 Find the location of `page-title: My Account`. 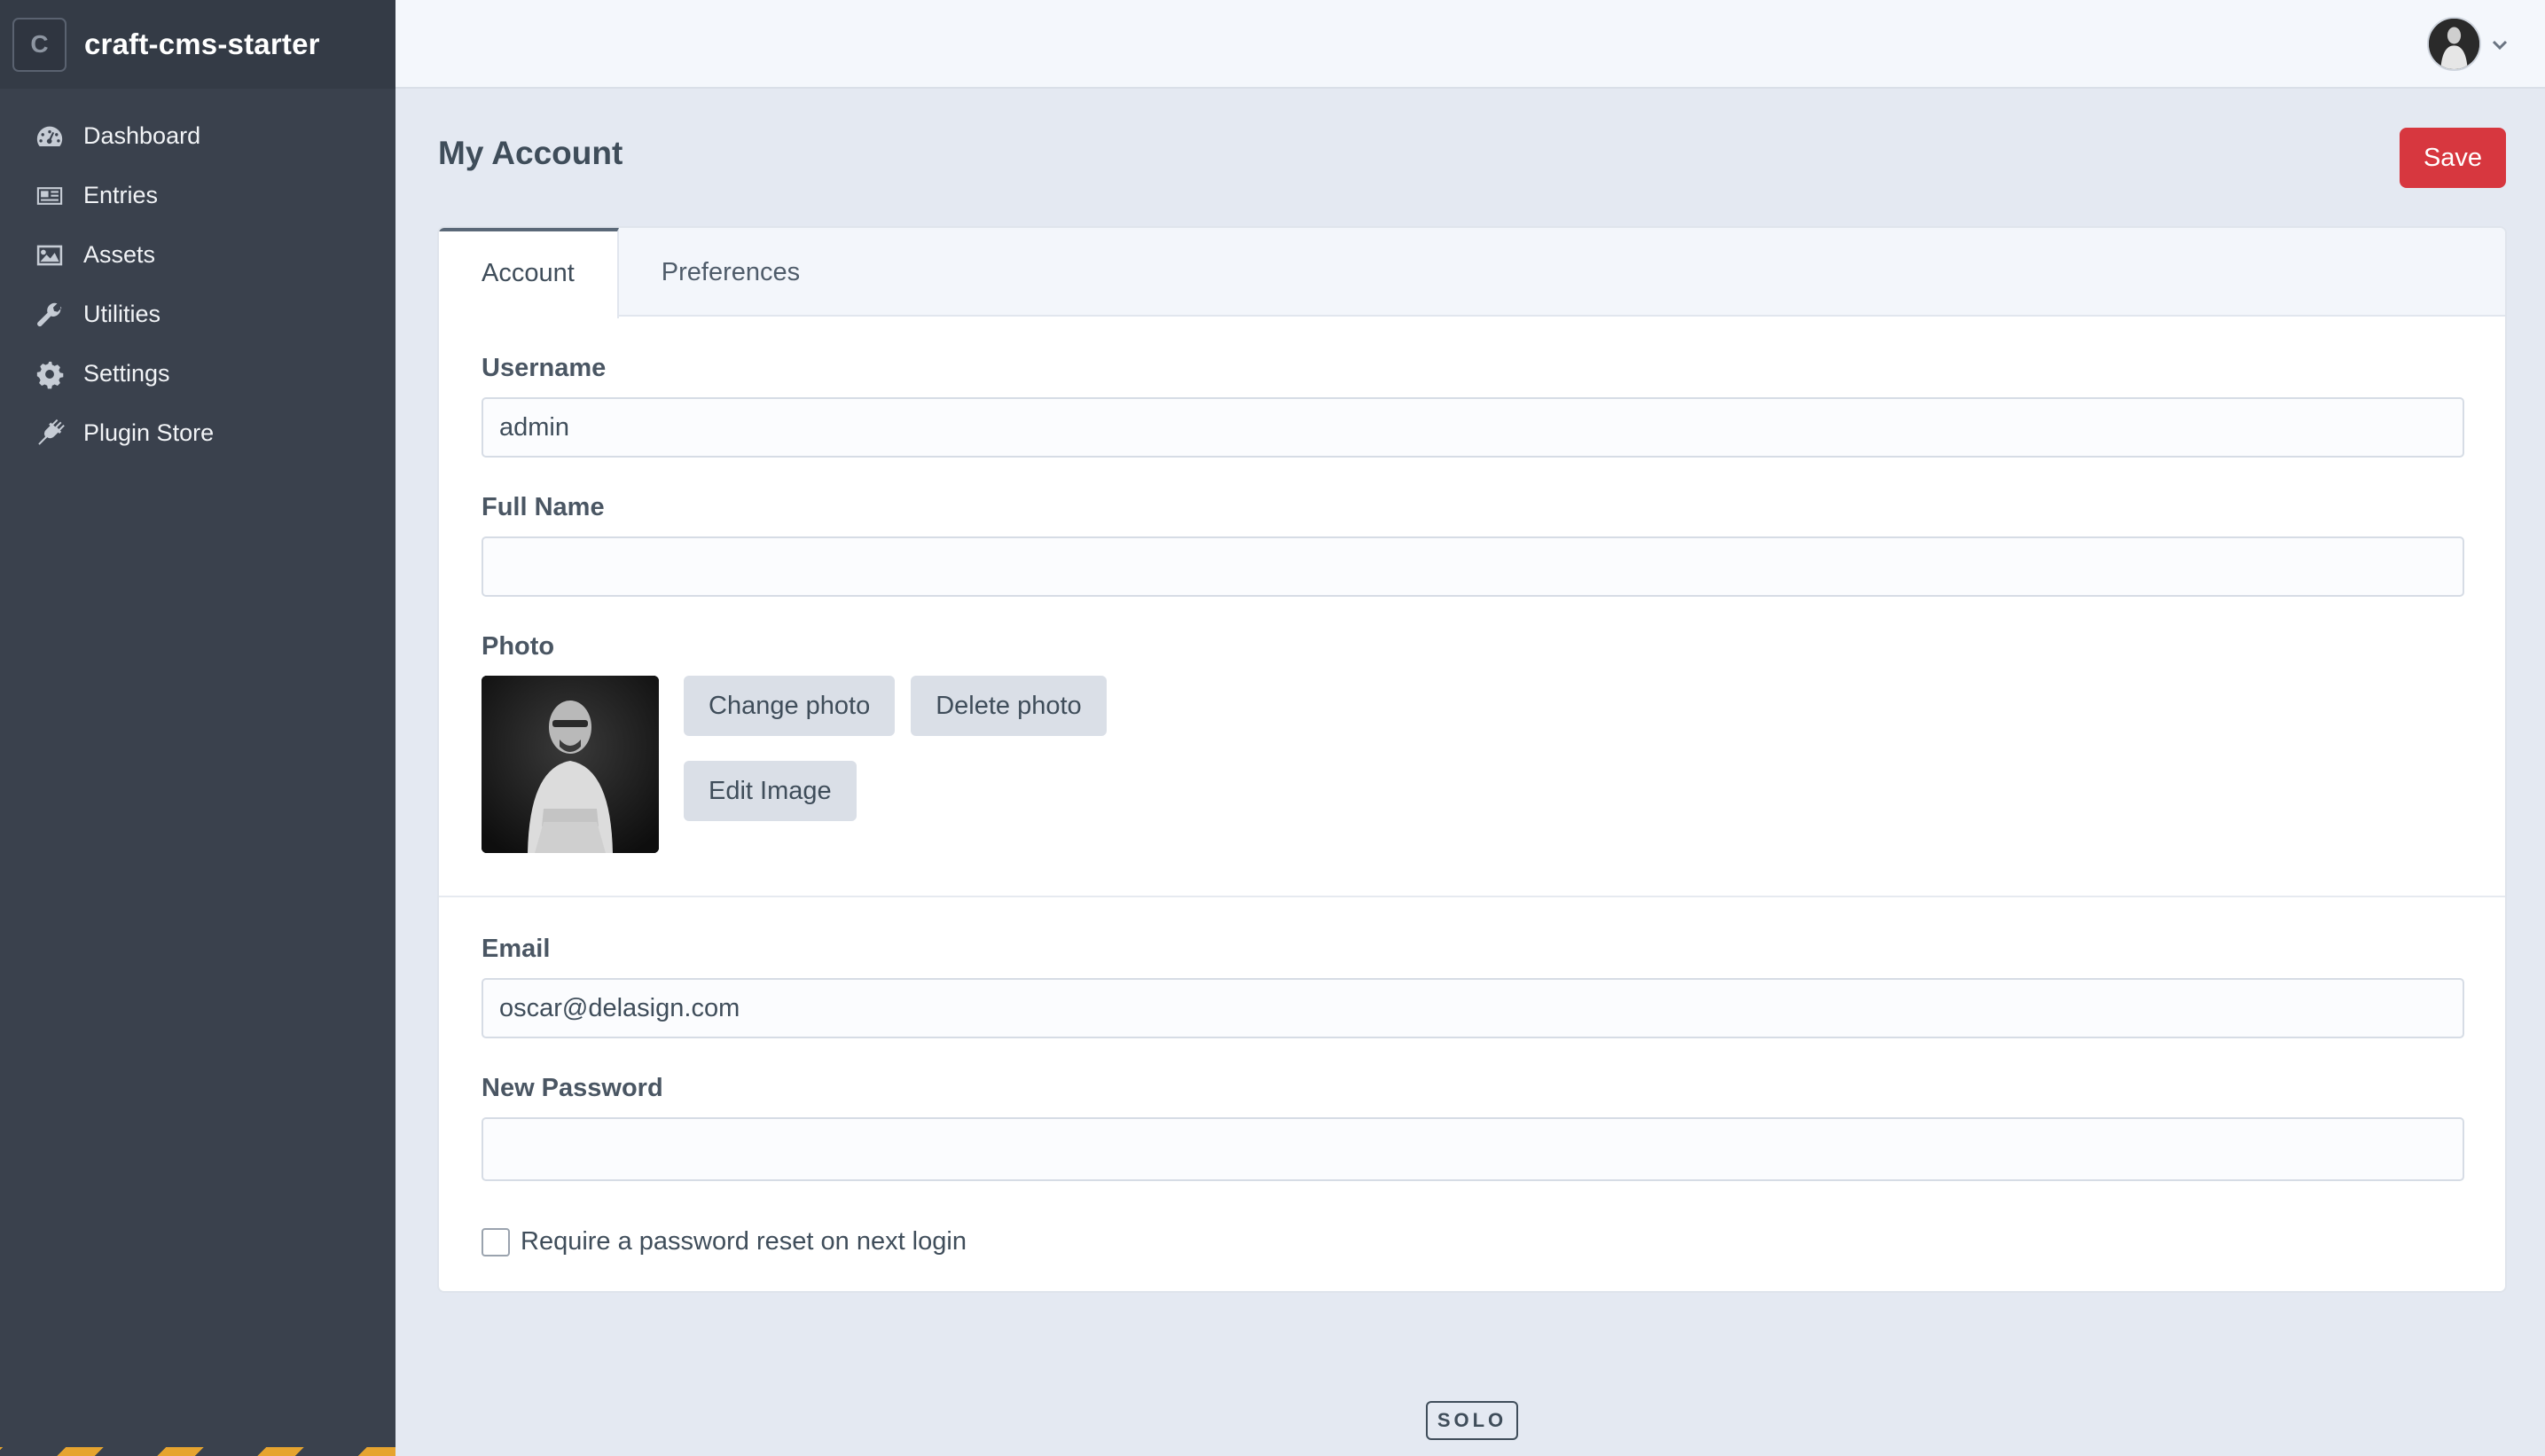

page-title: My Account is located at coordinates (530, 153).